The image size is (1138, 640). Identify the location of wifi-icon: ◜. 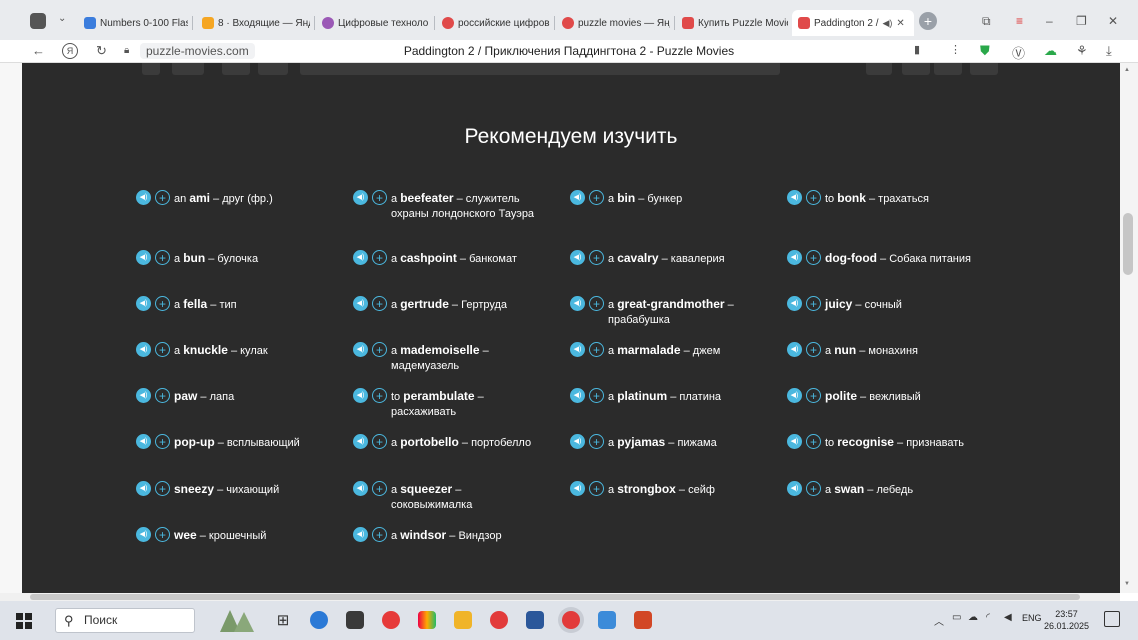
(988, 617).